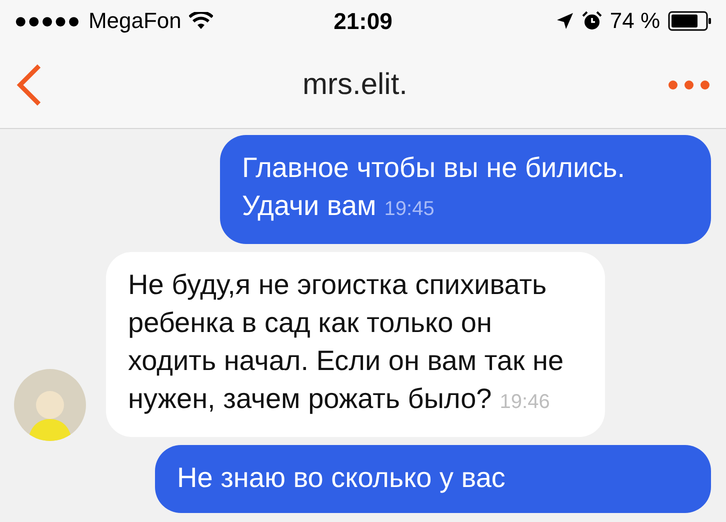 The height and width of the screenshot is (522, 726). What do you see at coordinates (47, 21) in the screenshot?
I see `signal-strength: ●●●●●` at bounding box center [47, 21].